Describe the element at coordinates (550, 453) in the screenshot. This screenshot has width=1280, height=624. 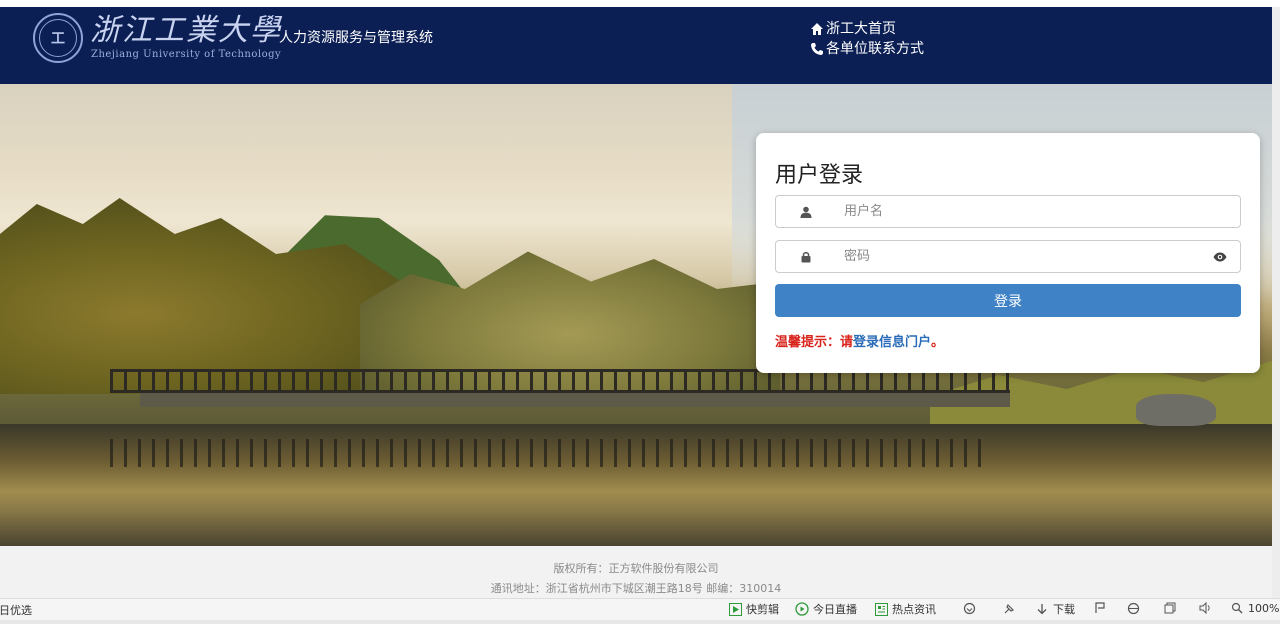
I see `bridge-reflection` at that location.